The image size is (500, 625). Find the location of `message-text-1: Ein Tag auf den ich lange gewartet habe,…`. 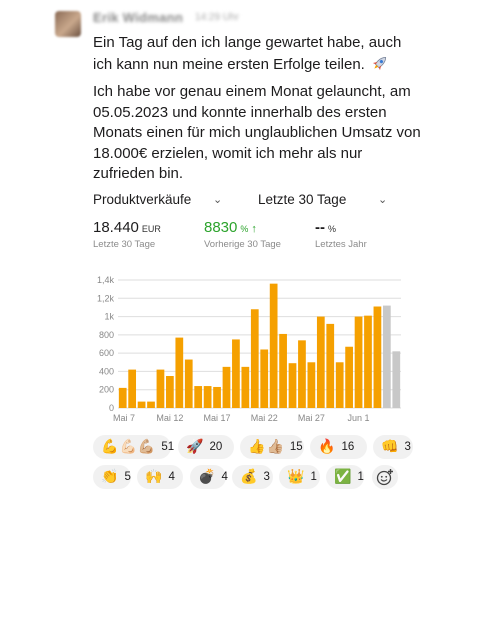

message-text-1: Ein Tag auf den ich lange gewartet habe,… is located at coordinates (247, 53).